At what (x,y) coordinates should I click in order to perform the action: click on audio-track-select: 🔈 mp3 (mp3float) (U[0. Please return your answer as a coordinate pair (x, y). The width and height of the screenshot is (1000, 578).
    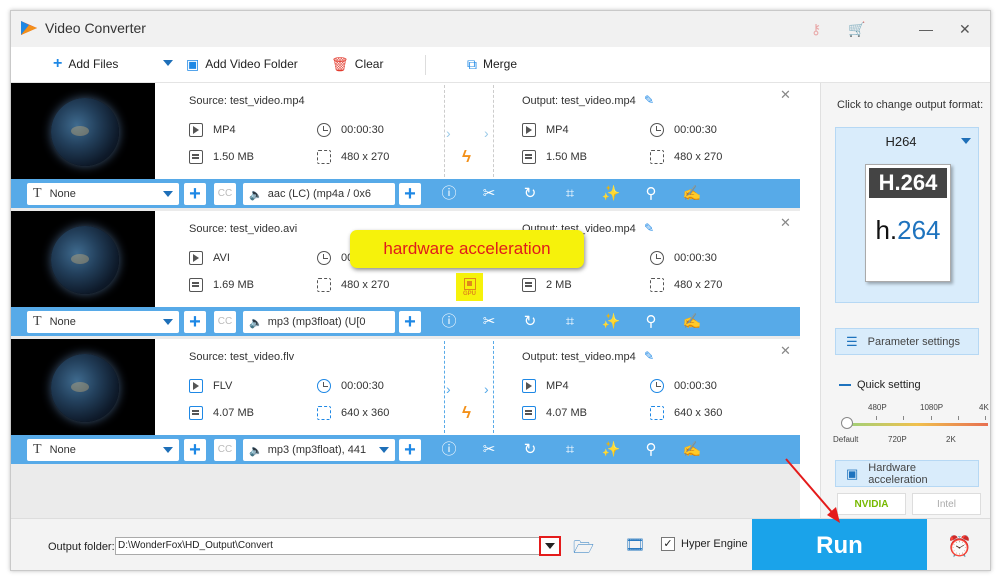
    Looking at the image, I should click on (319, 322).